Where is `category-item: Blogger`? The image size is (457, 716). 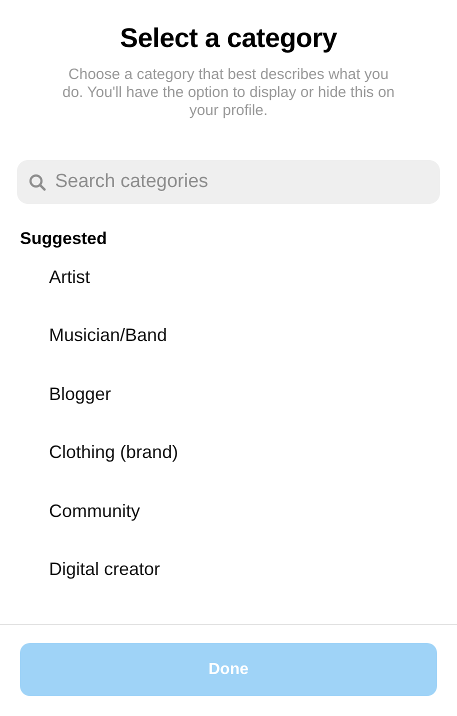 category-item: Blogger is located at coordinates (228, 412).